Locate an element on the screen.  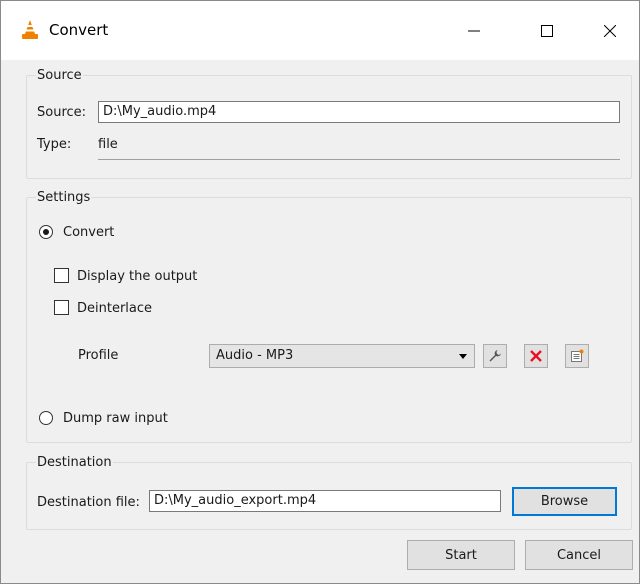
browse-button-label: Browse is located at coordinates (564, 501).